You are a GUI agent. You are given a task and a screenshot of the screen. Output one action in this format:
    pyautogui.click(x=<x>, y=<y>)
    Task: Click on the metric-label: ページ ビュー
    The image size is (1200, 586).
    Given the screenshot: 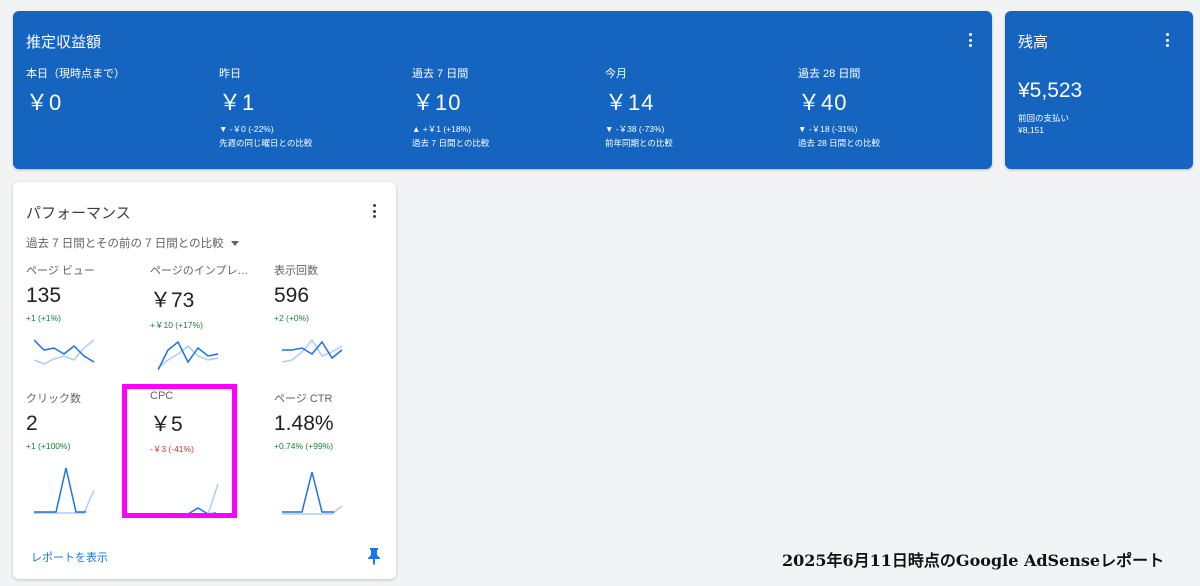 What is the action you would take?
    pyautogui.click(x=60, y=271)
    